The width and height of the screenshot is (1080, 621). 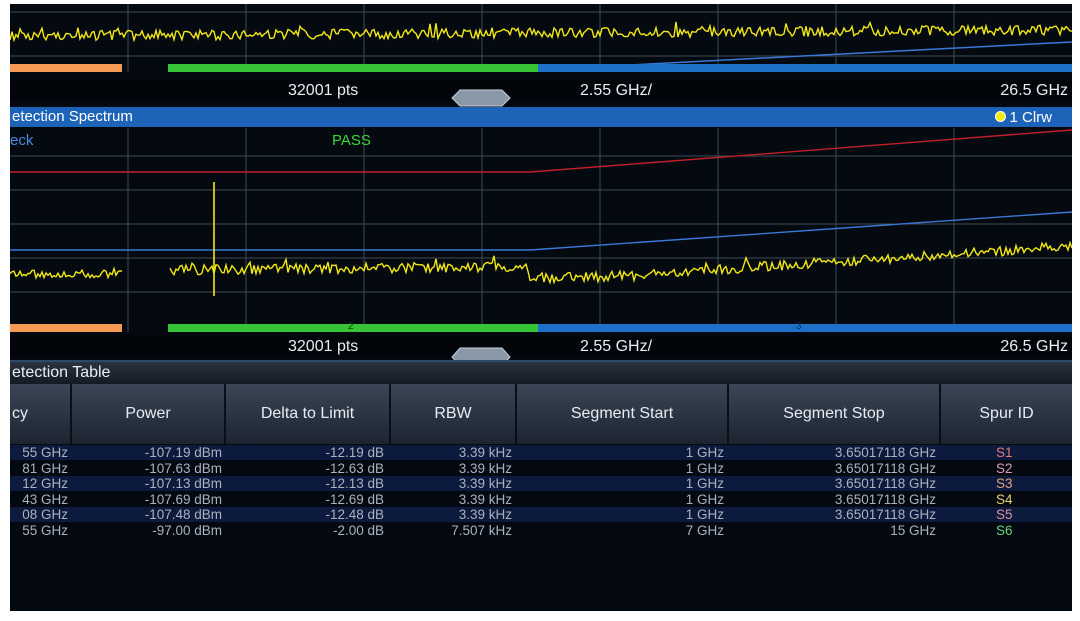 What do you see at coordinates (454, 414) in the screenshot?
I see `col-header-rbw: RBW` at bounding box center [454, 414].